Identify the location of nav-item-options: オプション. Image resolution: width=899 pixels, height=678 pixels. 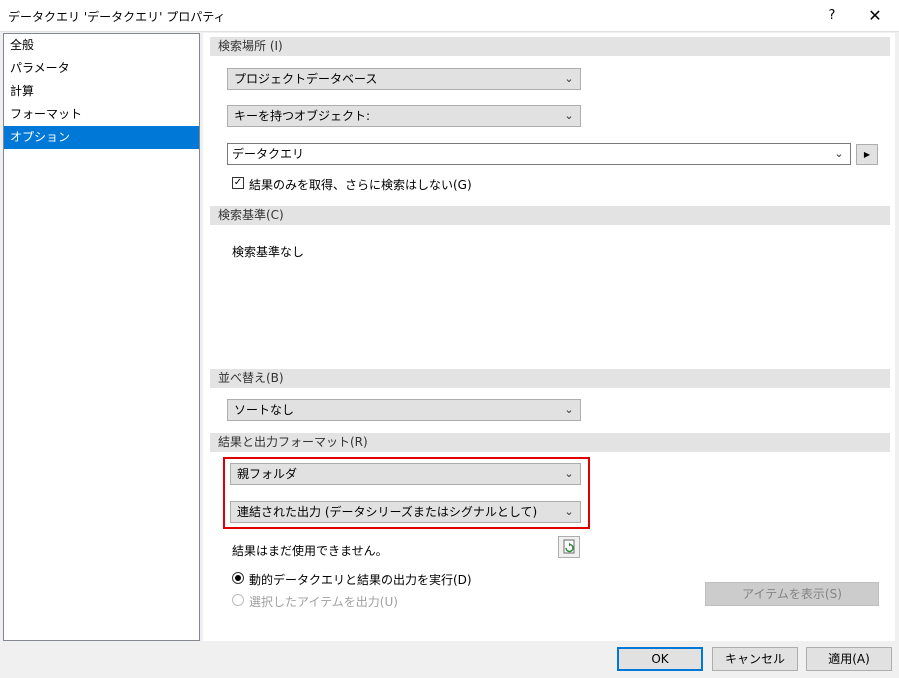
(101, 137).